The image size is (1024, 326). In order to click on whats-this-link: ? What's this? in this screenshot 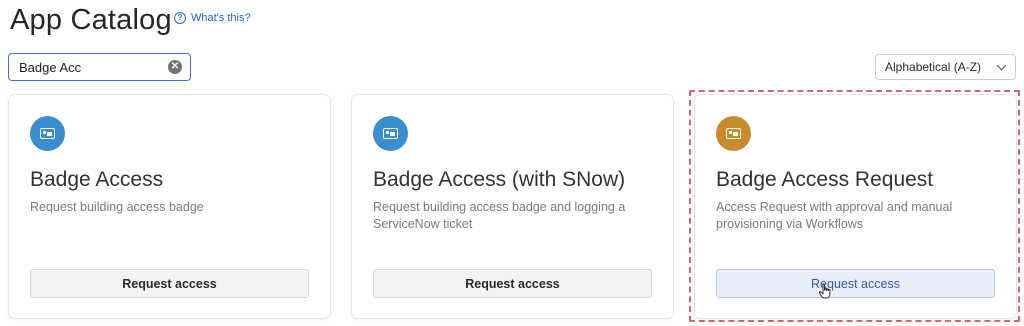, I will do `click(212, 18)`.